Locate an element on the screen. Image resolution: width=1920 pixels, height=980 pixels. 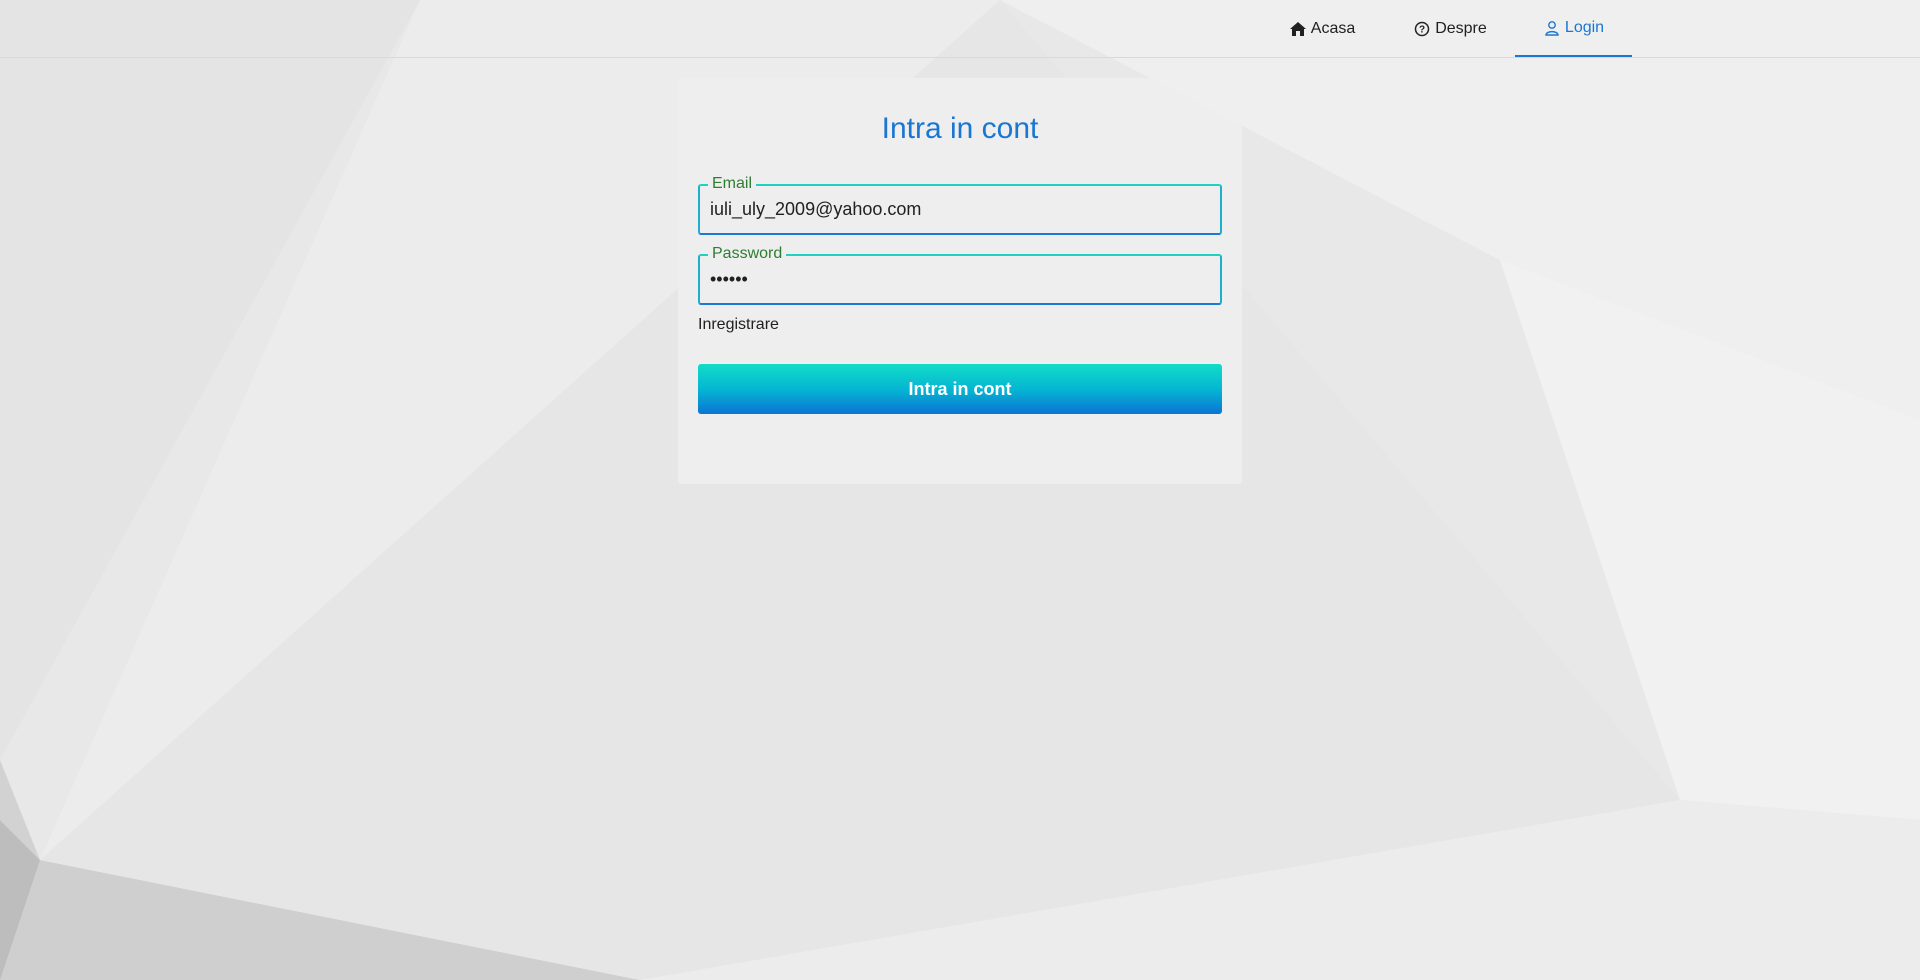
password-field: Password is located at coordinates (960, 274).